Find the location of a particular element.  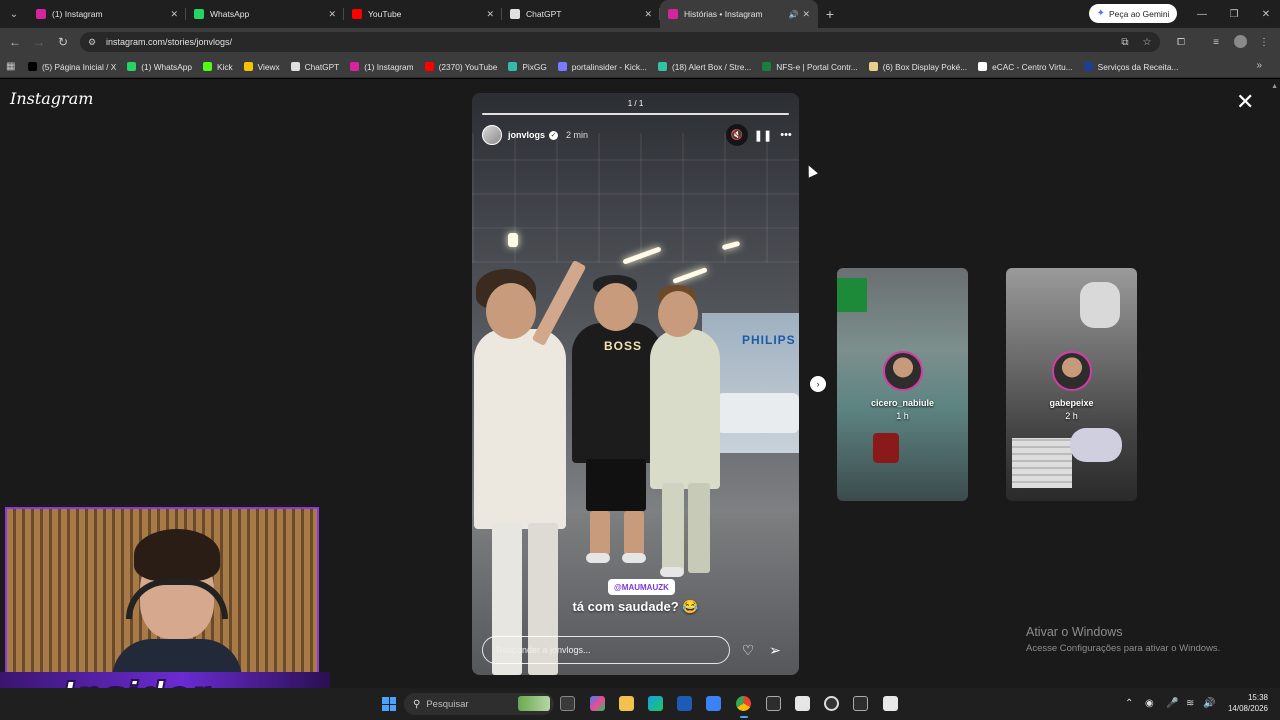

file-explorer-icon is located at coordinates (626, 703).